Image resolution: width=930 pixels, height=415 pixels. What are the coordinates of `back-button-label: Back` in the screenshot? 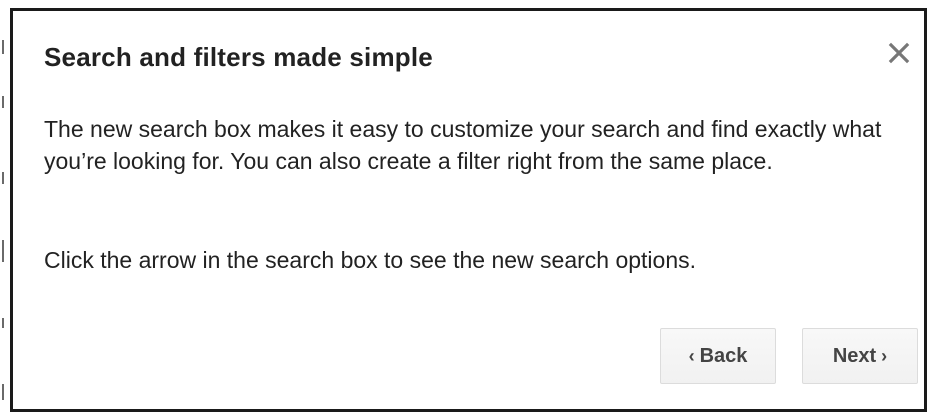 It's located at (723, 355).